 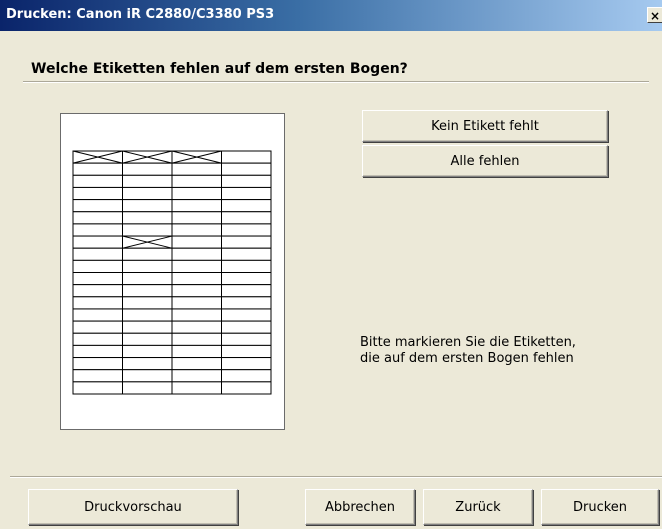 What do you see at coordinates (485, 161) in the screenshot?
I see `all-missing-button: Alle fehlen` at bounding box center [485, 161].